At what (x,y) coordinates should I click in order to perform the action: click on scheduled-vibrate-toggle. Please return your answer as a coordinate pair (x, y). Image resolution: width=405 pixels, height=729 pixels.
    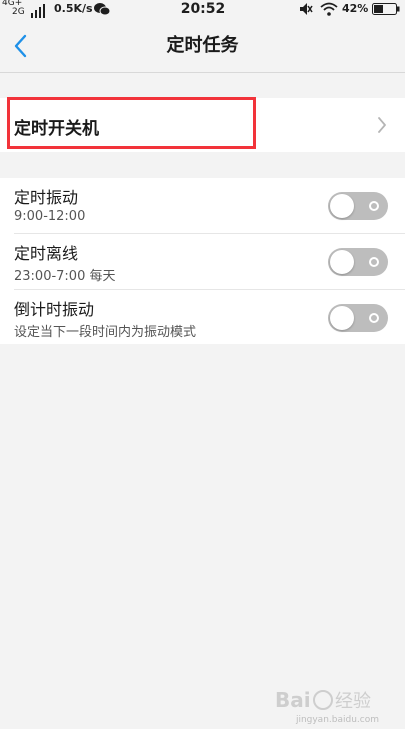
    Looking at the image, I should click on (358, 206).